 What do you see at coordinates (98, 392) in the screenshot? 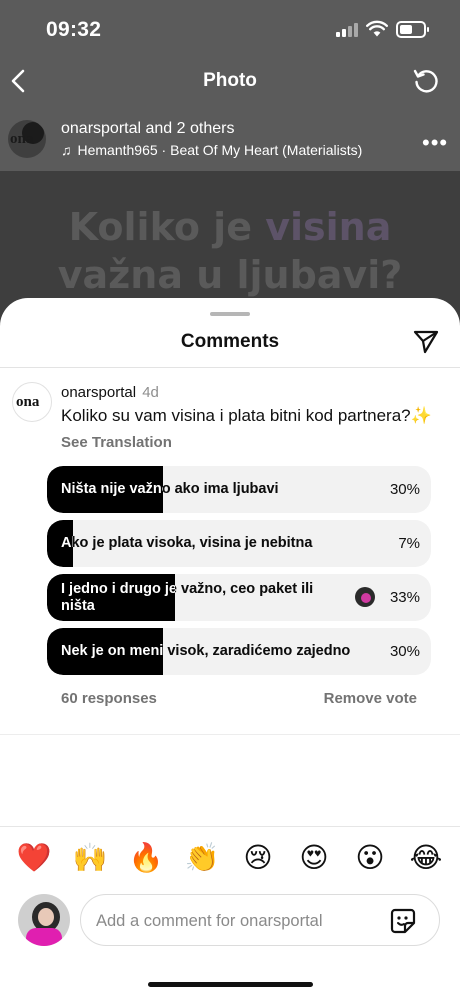
I see `comment-username: onarsportal` at bounding box center [98, 392].